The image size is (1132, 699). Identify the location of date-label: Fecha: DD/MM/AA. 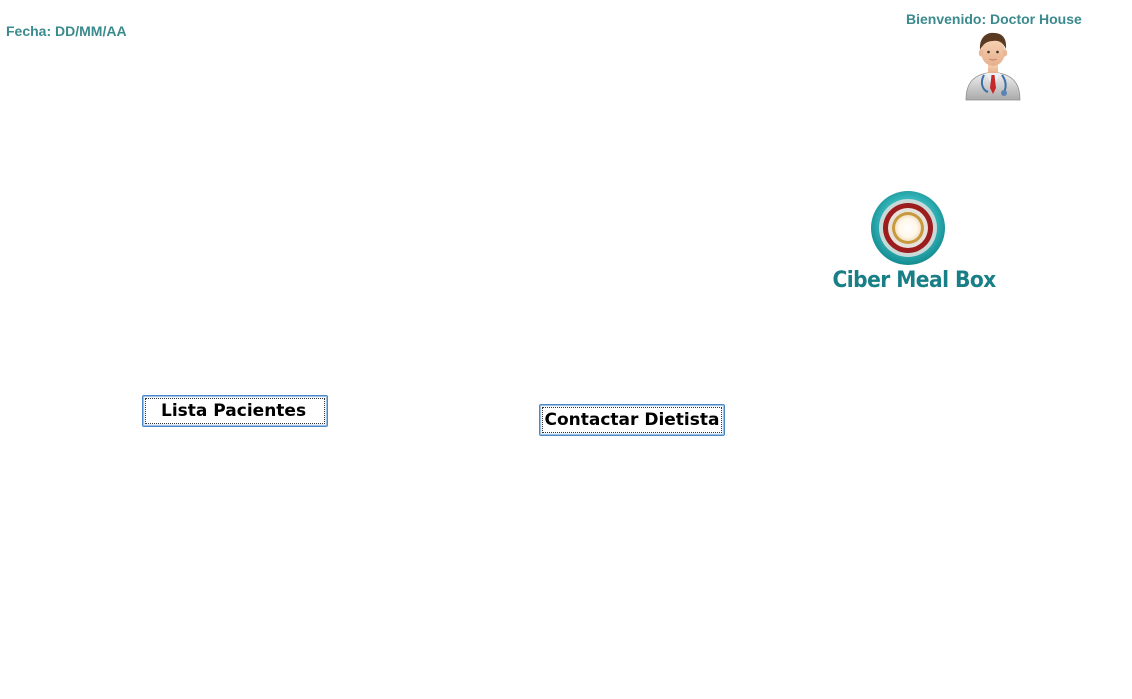
(66, 31).